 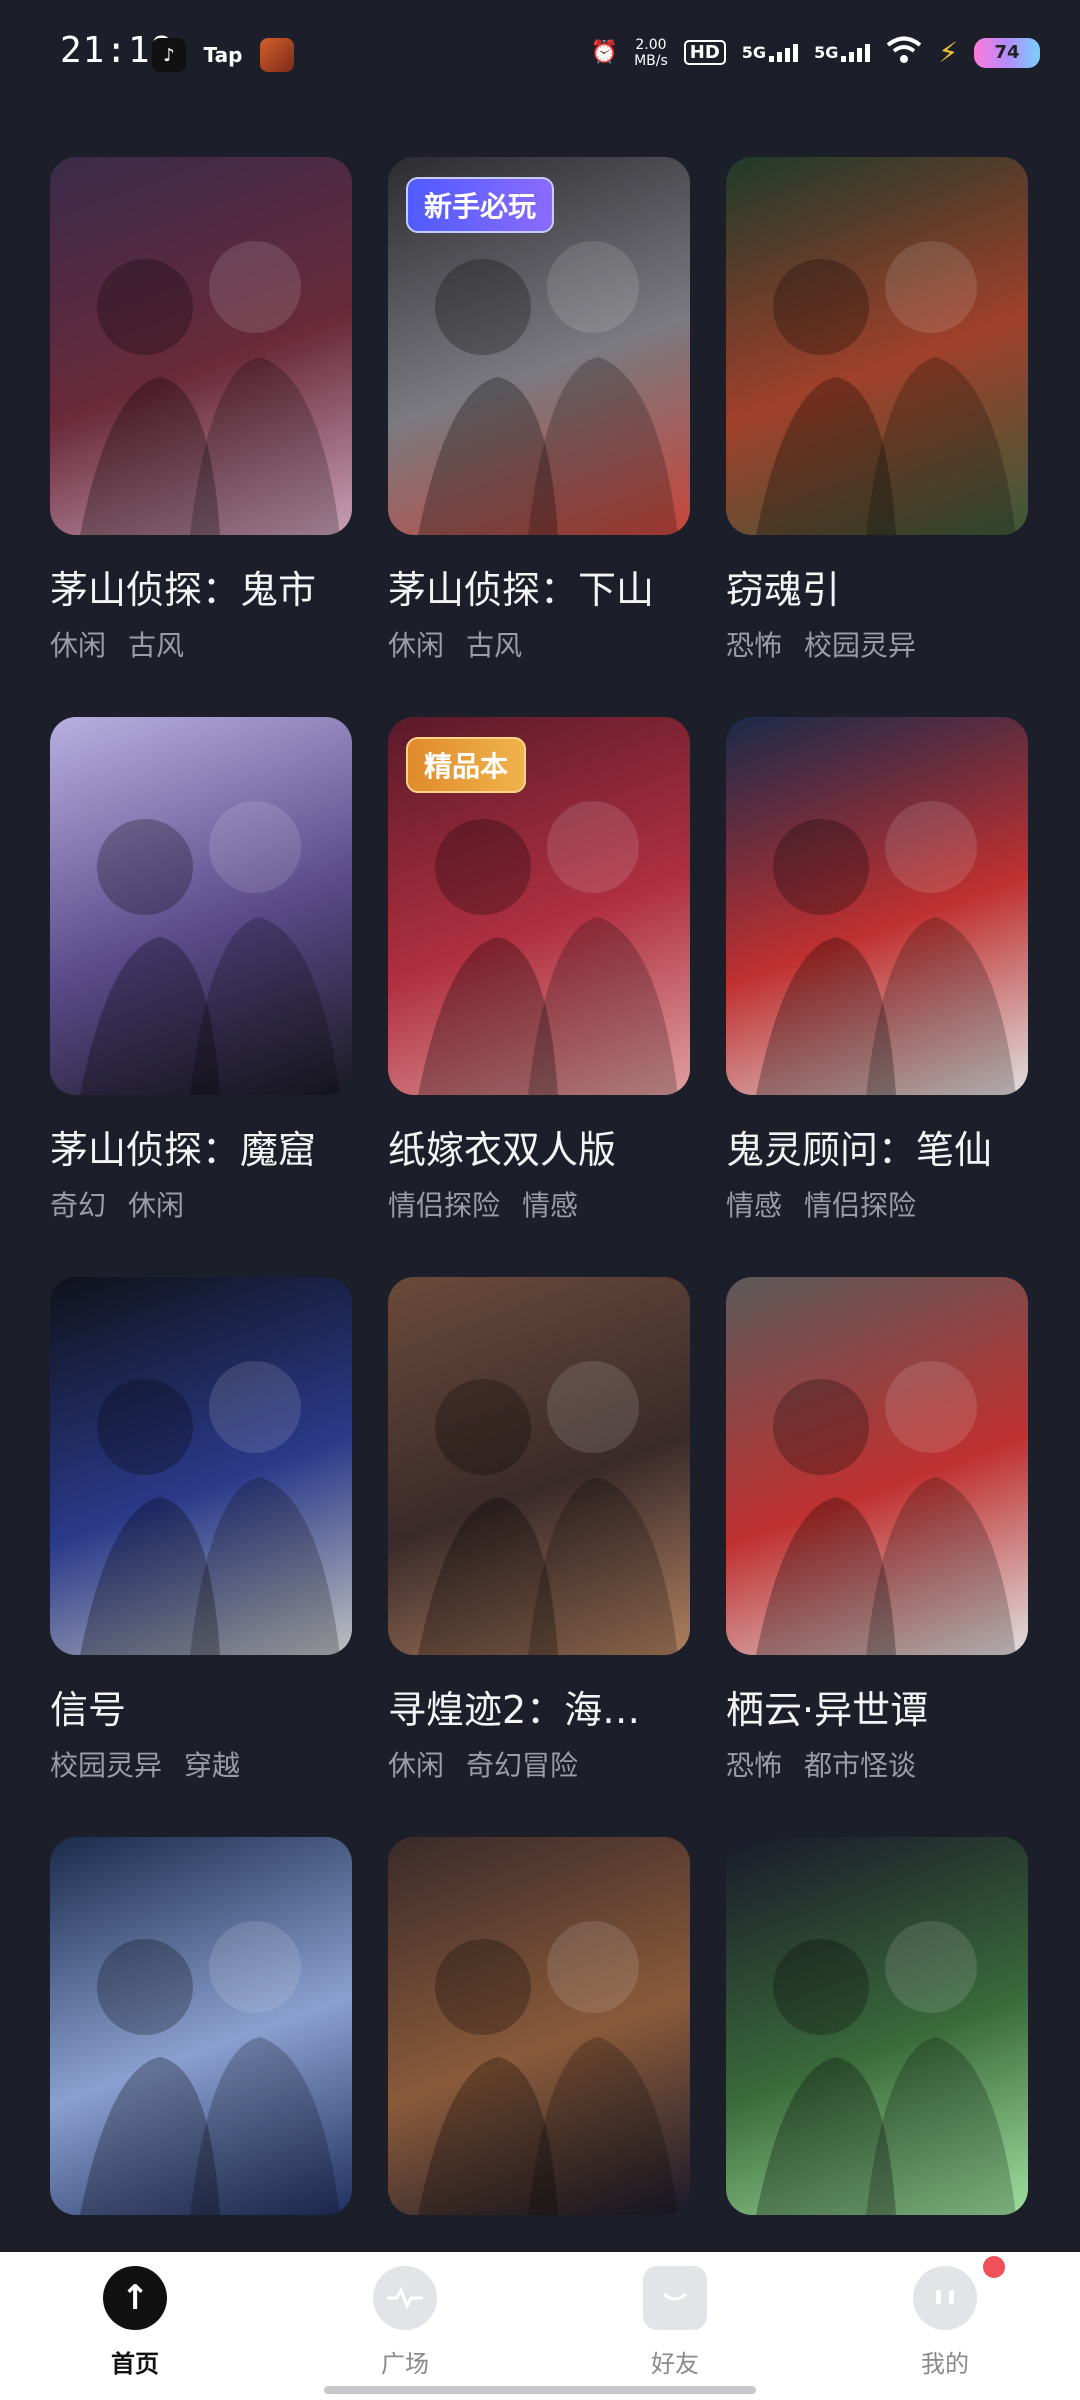 I want to click on nav-square-label: 广场, so click(x=405, y=2364).